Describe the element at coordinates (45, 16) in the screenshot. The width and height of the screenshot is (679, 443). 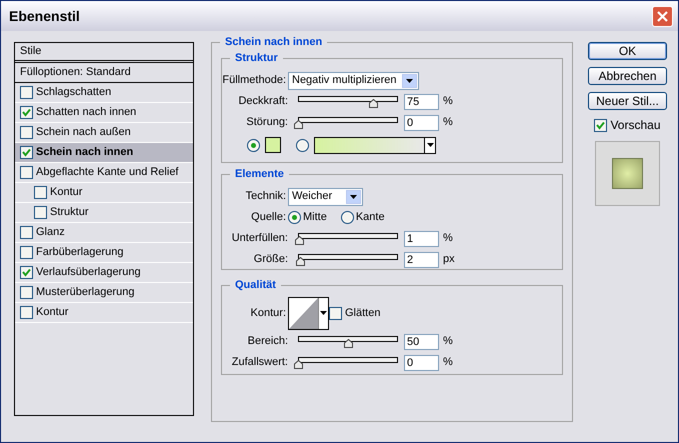
I see `window-title: Ebenenstil` at that location.